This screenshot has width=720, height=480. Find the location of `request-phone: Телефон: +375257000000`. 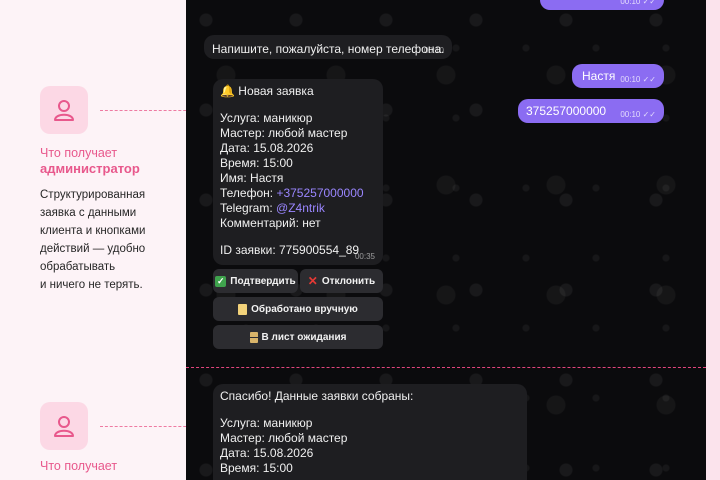

request-phone: Телефон: +375257000000 is located at coordinates (292, 193).